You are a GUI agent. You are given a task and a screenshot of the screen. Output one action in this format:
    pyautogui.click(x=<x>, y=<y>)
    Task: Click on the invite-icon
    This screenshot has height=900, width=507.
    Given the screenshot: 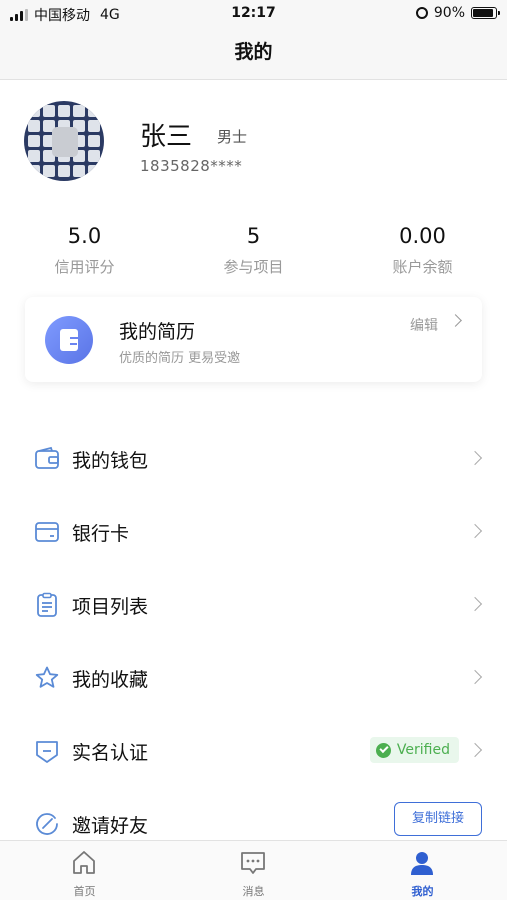 What is the action you would take?
    pyautogui.click(x=47, y=824)
    